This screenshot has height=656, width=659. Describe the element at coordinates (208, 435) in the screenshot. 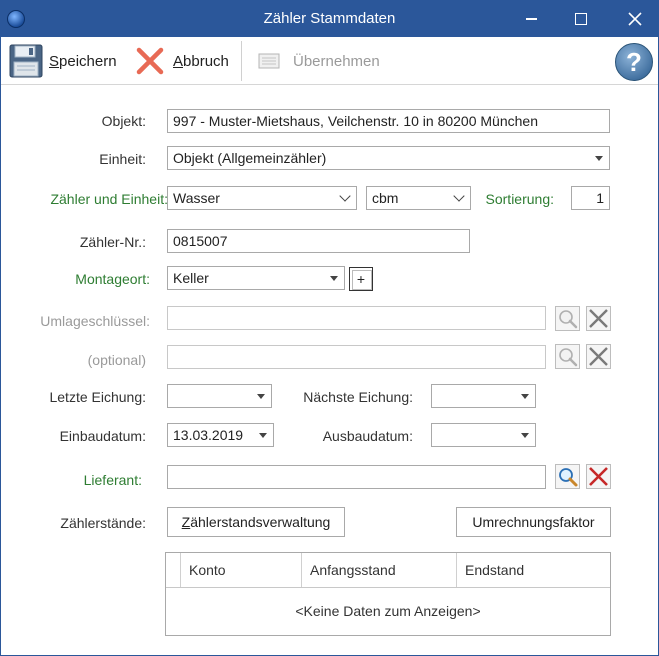

I see `einbaudatum-value: 13.03.2019` at that location.